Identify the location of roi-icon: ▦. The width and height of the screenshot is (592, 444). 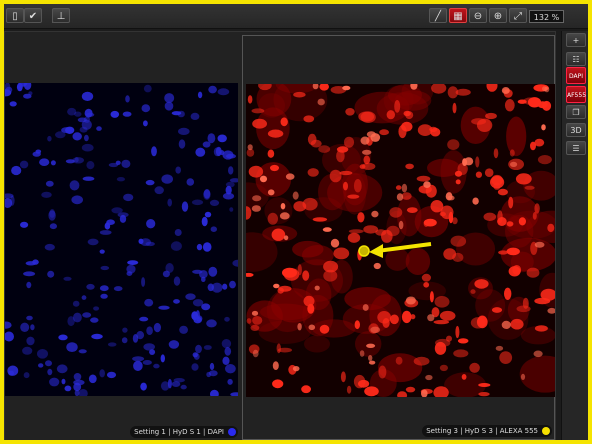
(458, 15).